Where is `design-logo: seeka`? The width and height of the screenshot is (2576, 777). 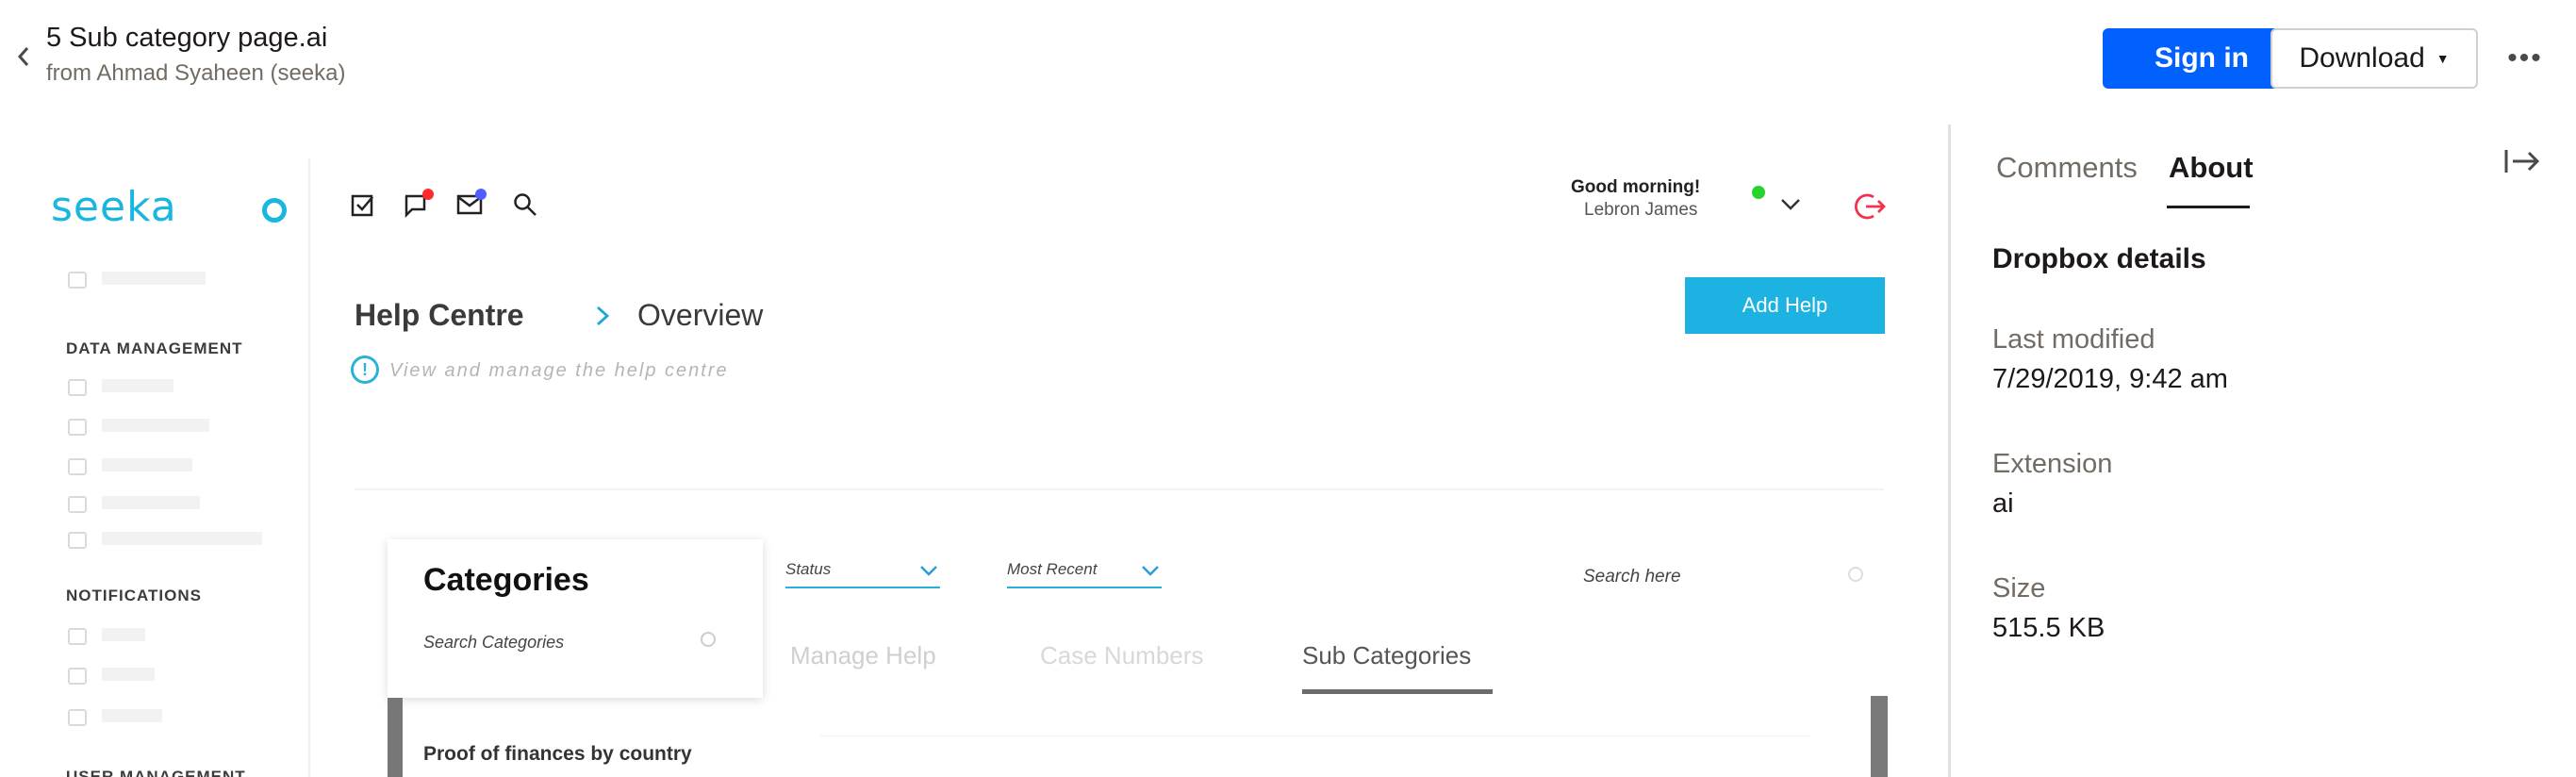
design-logo: seeka is located at coordinates (114, 207).